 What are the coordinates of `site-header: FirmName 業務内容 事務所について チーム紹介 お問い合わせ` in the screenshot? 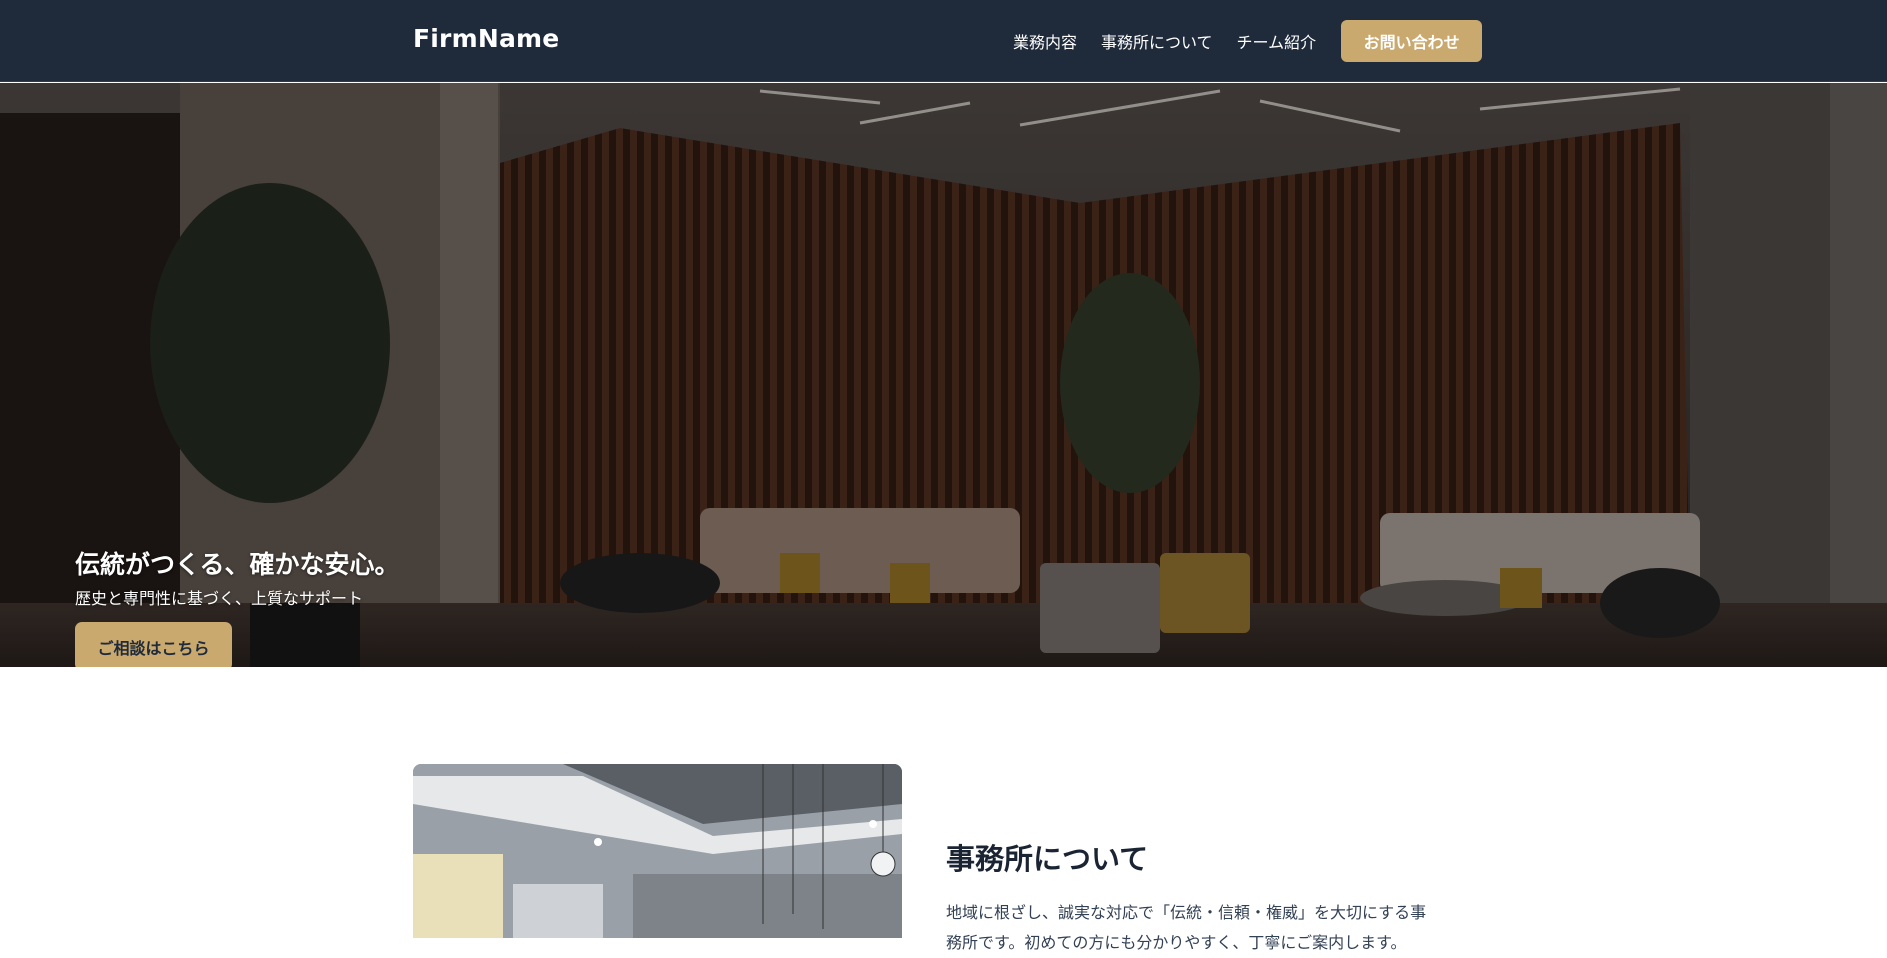 It's located at (943, 41).